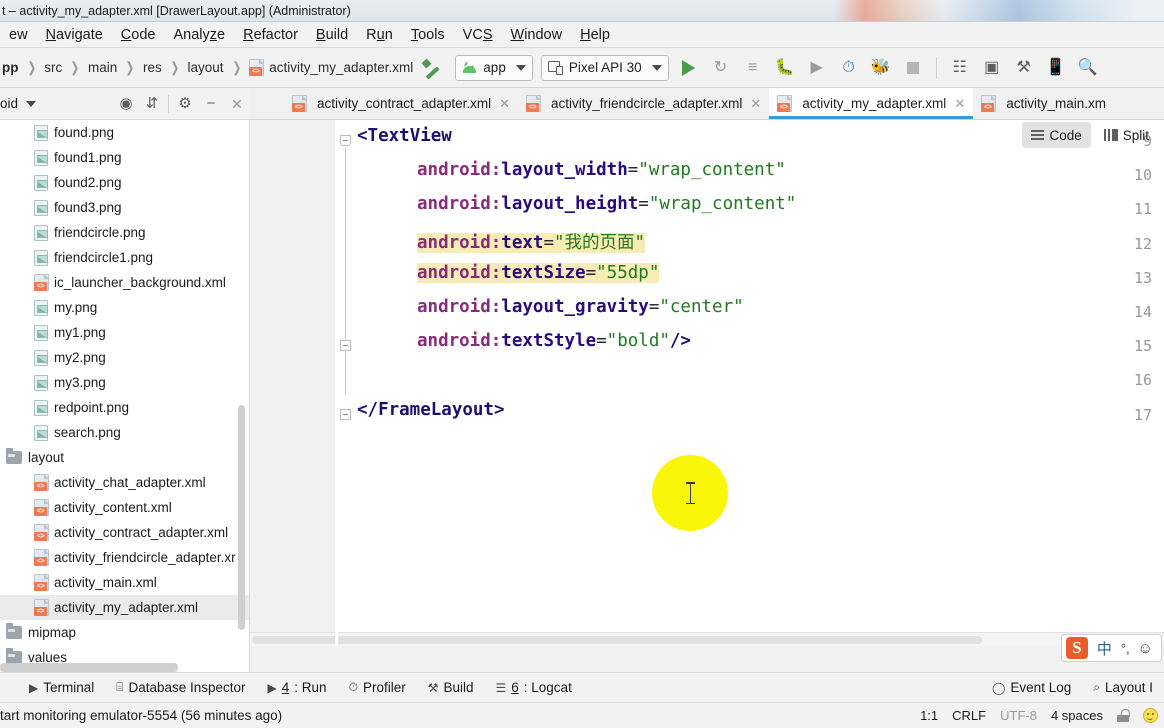 The width and height of the screenshot is (1164, 728). Describe the element at coordinates (241, 517) in the screenshot. I see `tree-vertical-scrollbar` at that location.